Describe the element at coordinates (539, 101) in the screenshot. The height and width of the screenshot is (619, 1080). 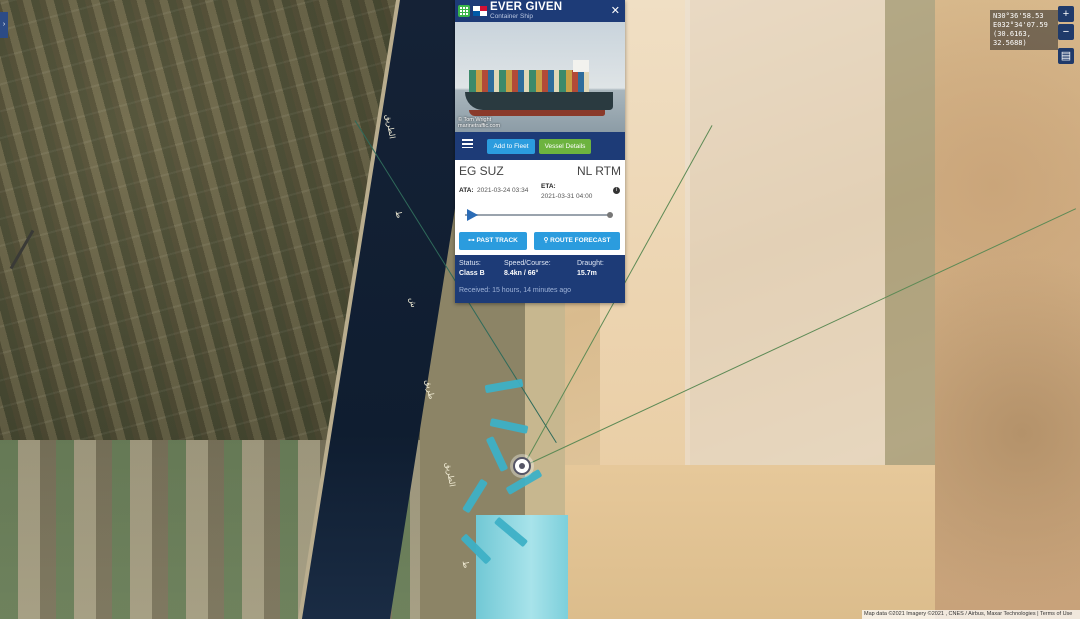
I see `ship-hull` at that location.